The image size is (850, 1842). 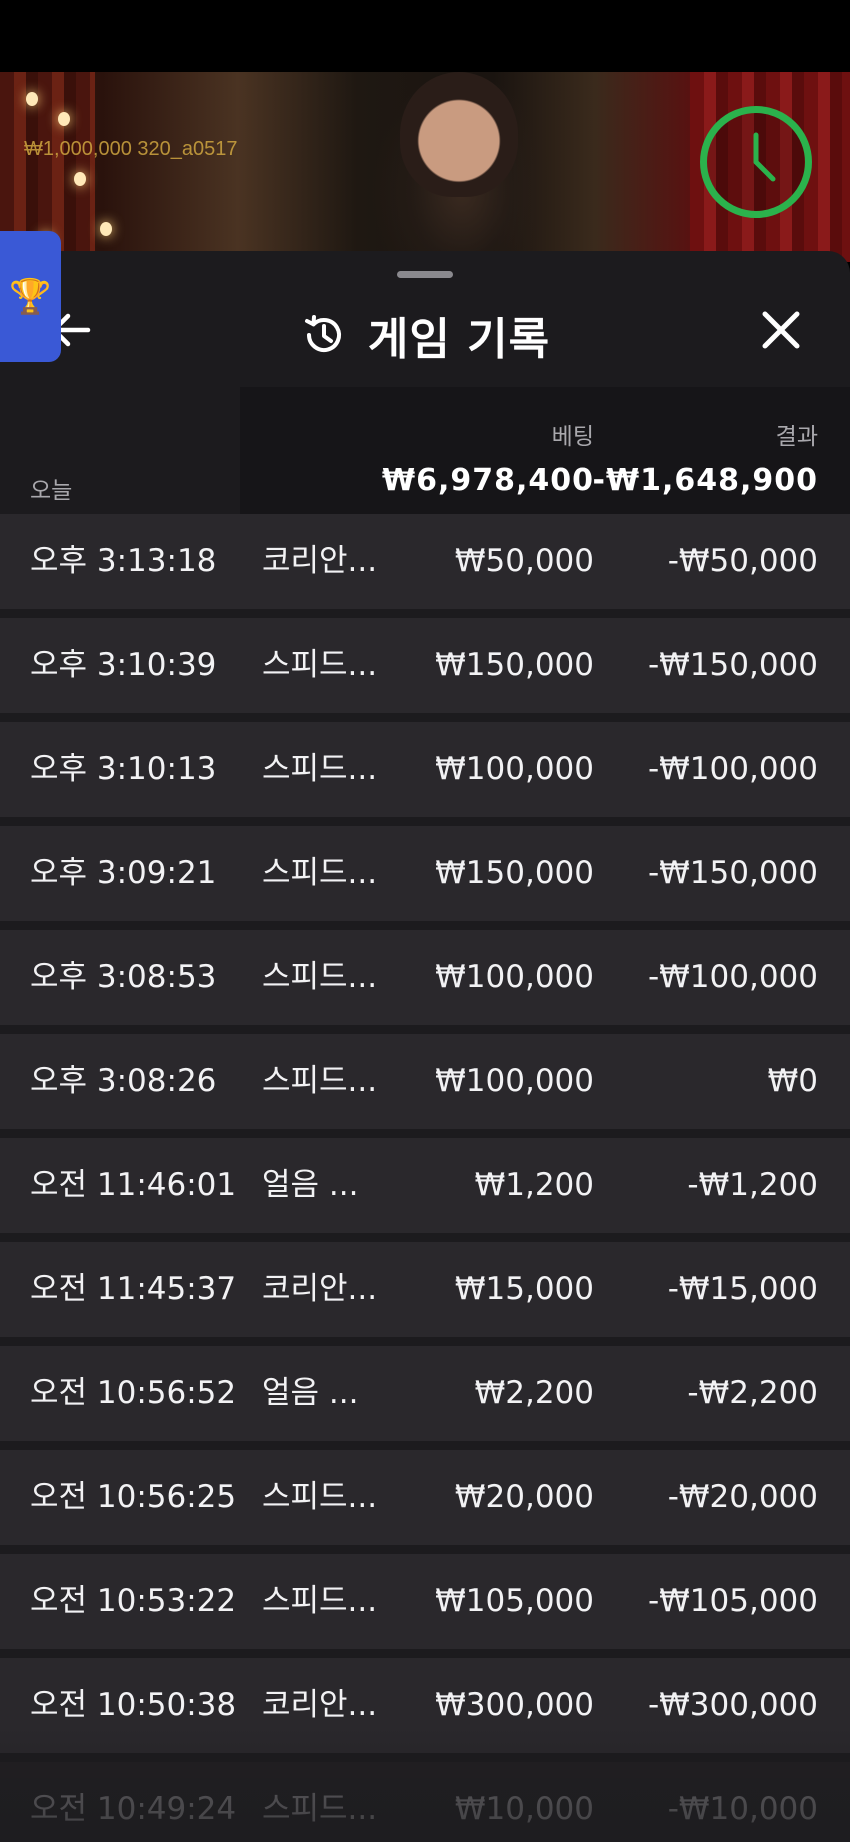 I want to click on row-result-amount: -₩10,000, so click(x=742, y=1809).